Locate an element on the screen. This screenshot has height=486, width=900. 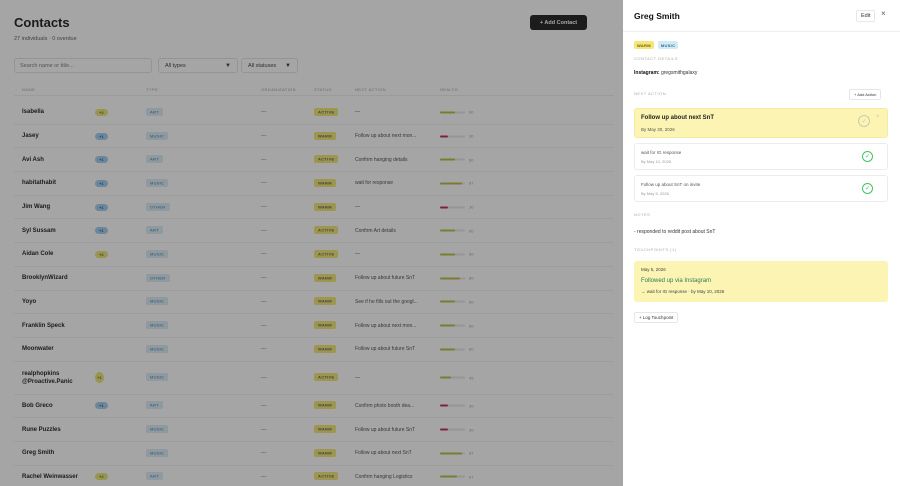
log-touchpoint-button: + Log Touchpoint is located at coordinates (656, 317).